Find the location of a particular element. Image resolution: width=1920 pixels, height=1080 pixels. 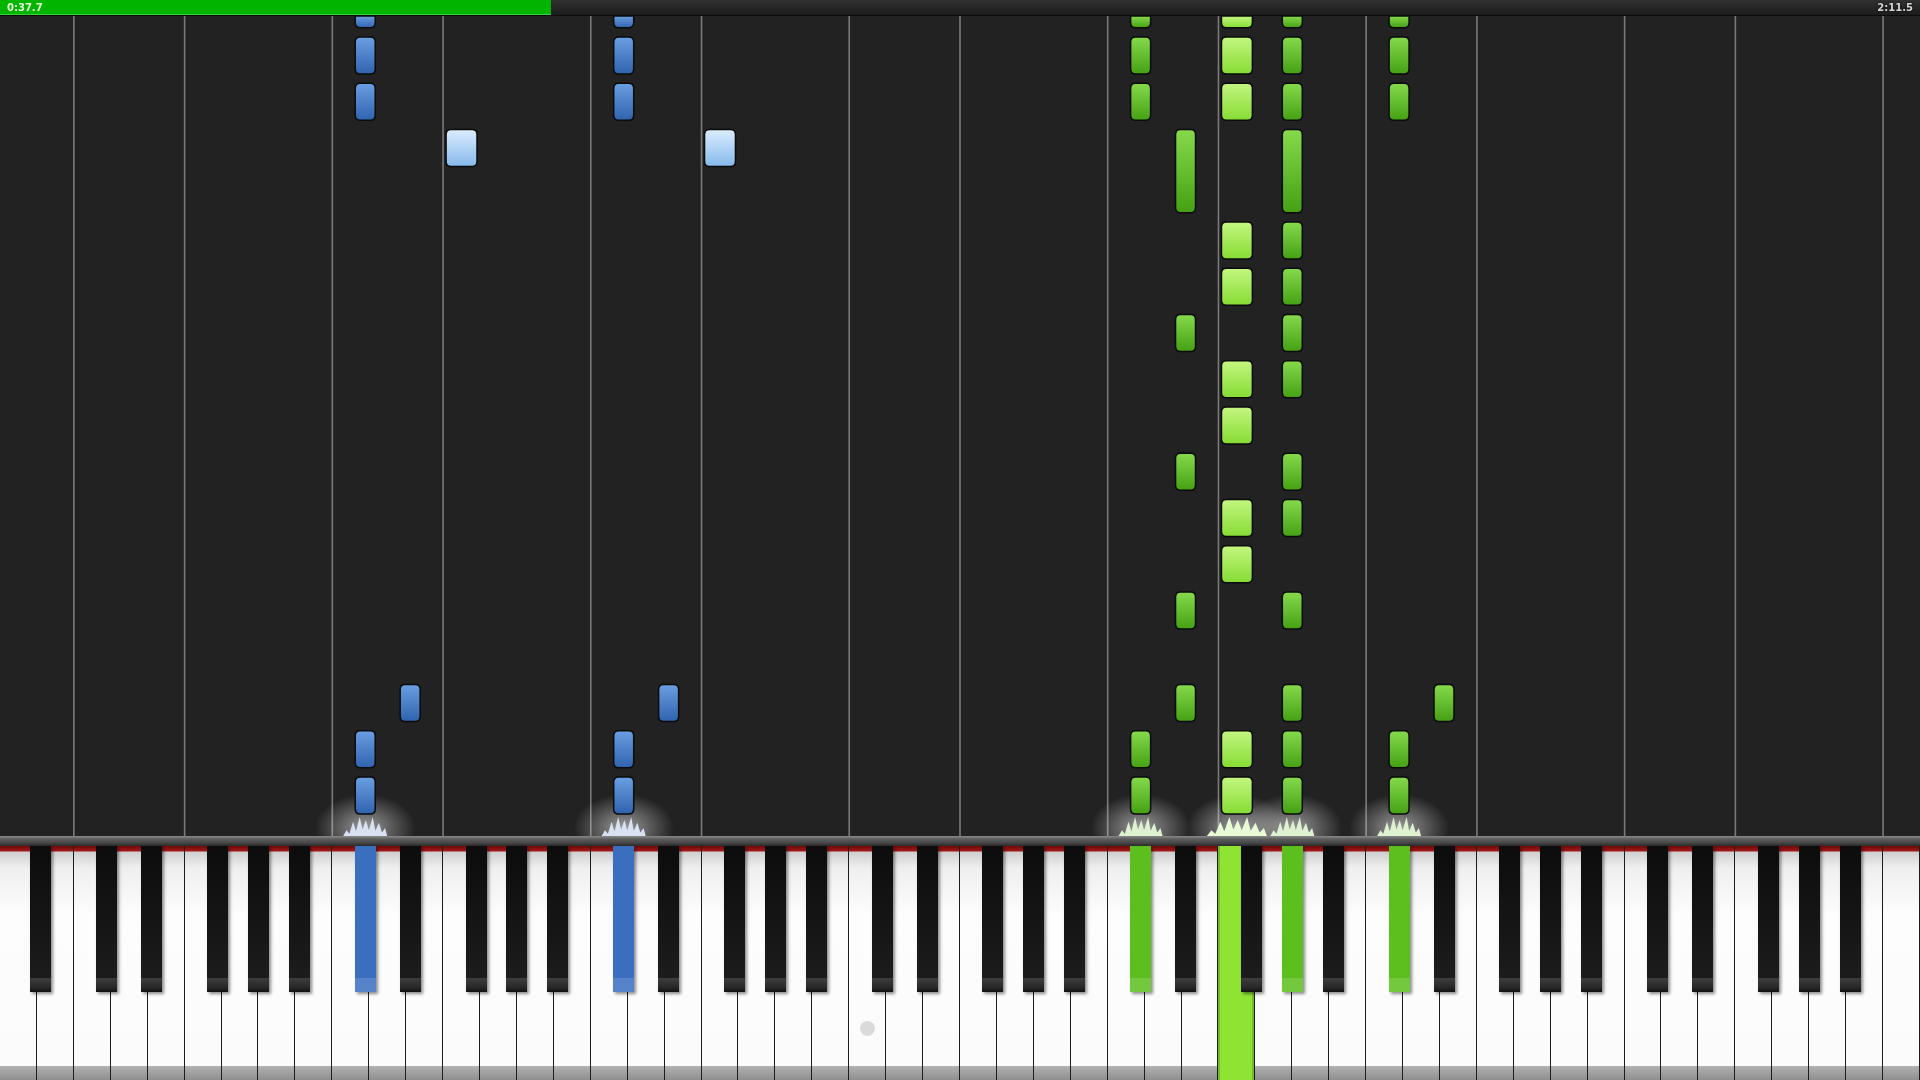

total-time: 2:11.5 is located at coordinates (1895, 7).